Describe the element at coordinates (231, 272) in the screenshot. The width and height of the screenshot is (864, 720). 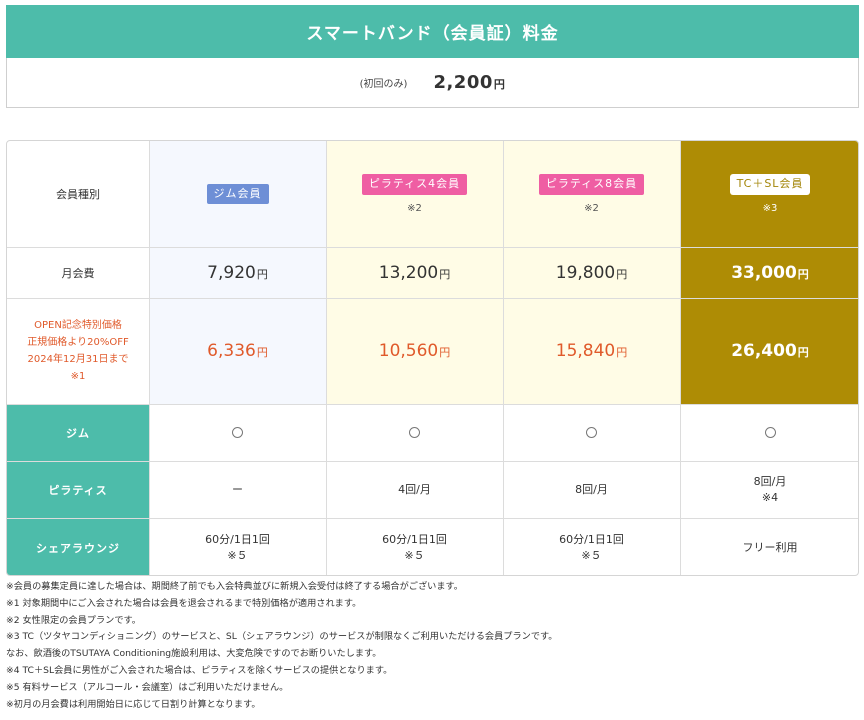
I see `monthly-price-value: 7,920` at that location.